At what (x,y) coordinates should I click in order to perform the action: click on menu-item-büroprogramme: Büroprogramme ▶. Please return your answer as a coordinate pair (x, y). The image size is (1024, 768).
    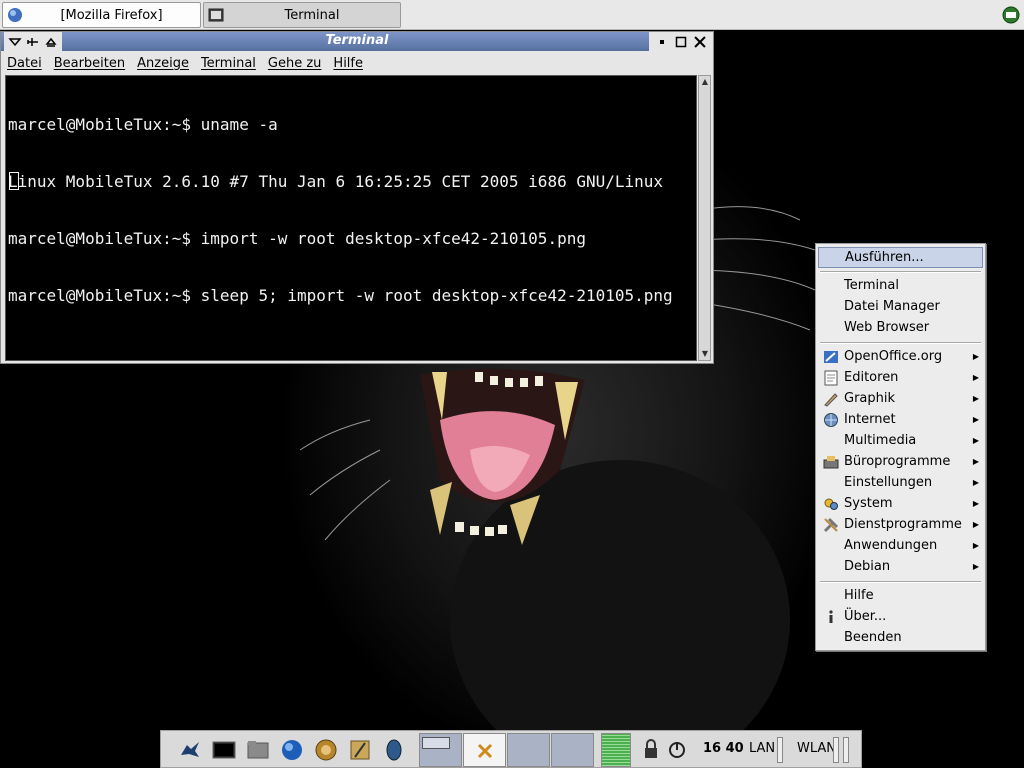
    Looking at the image, I should click on (900, 461).